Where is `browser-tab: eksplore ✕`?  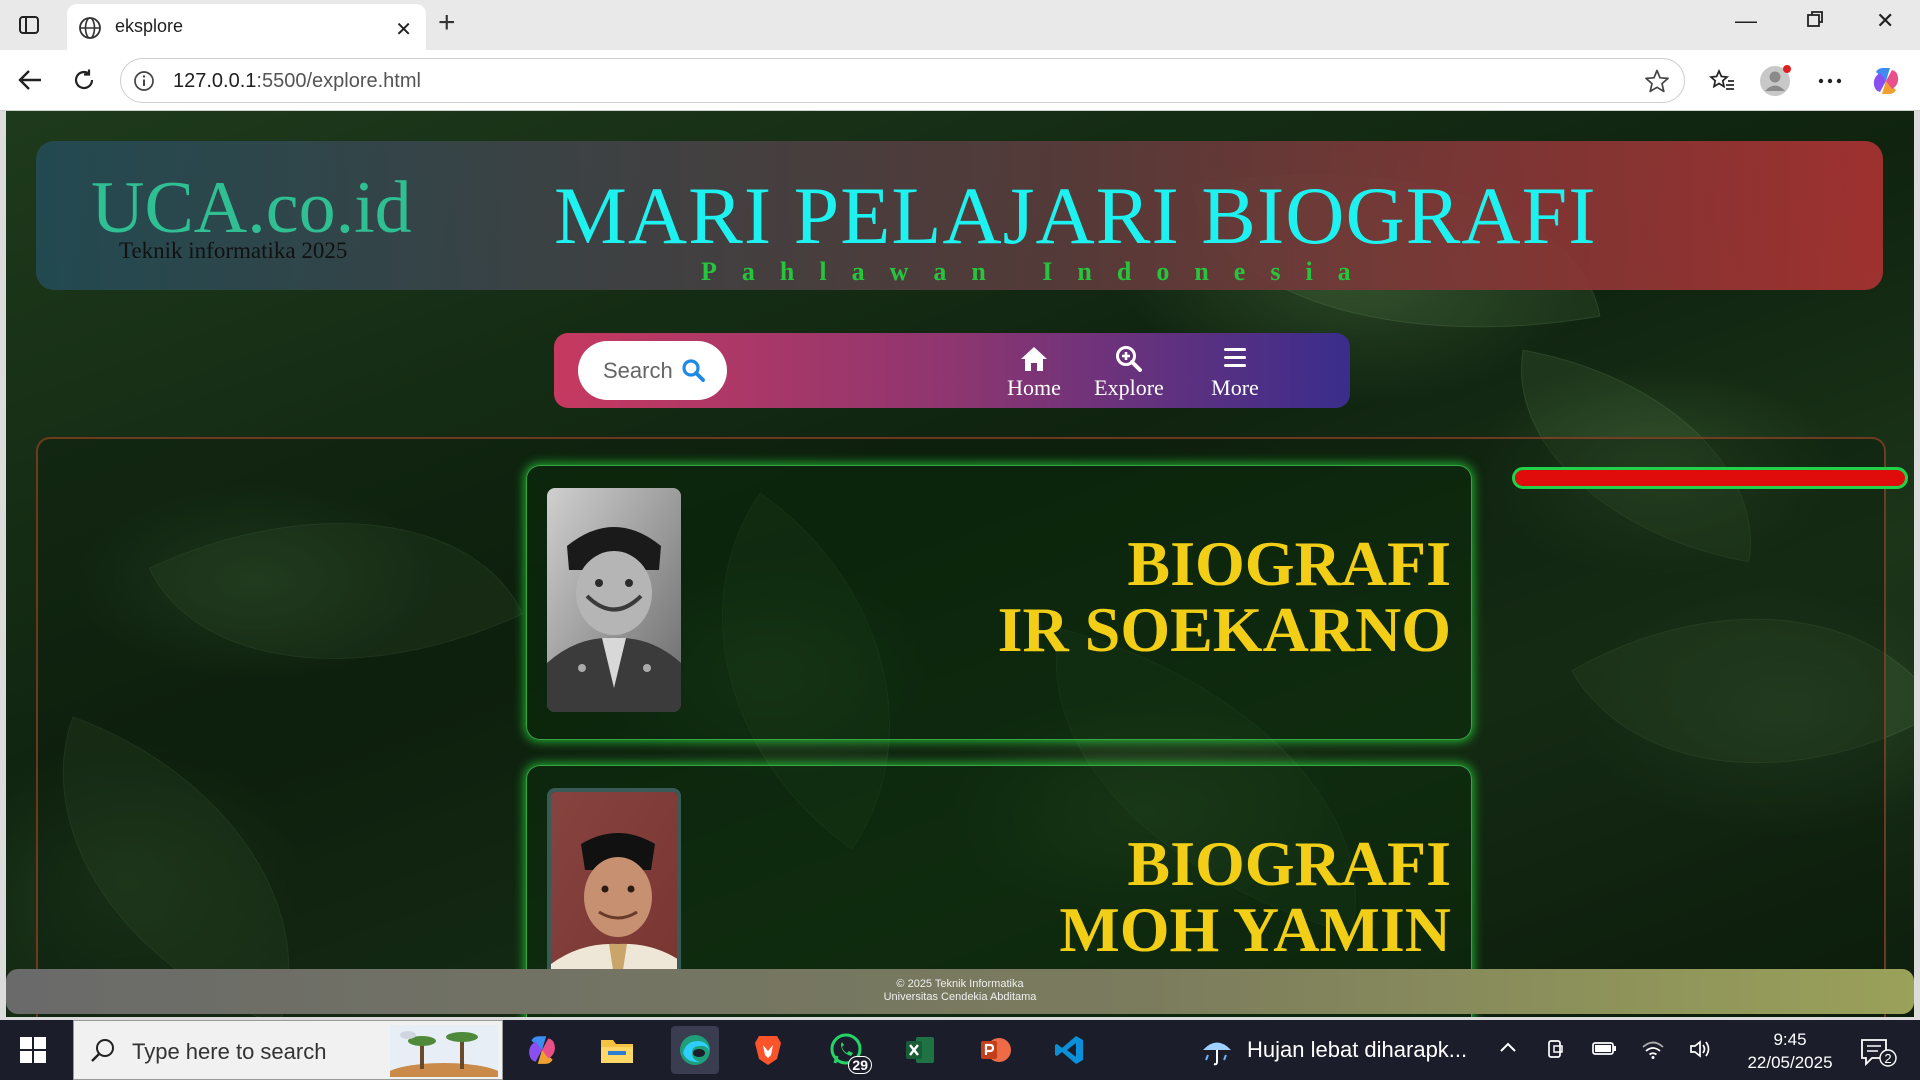 browser-tab: eksplore ✕ is located at coordinates (246, 27).